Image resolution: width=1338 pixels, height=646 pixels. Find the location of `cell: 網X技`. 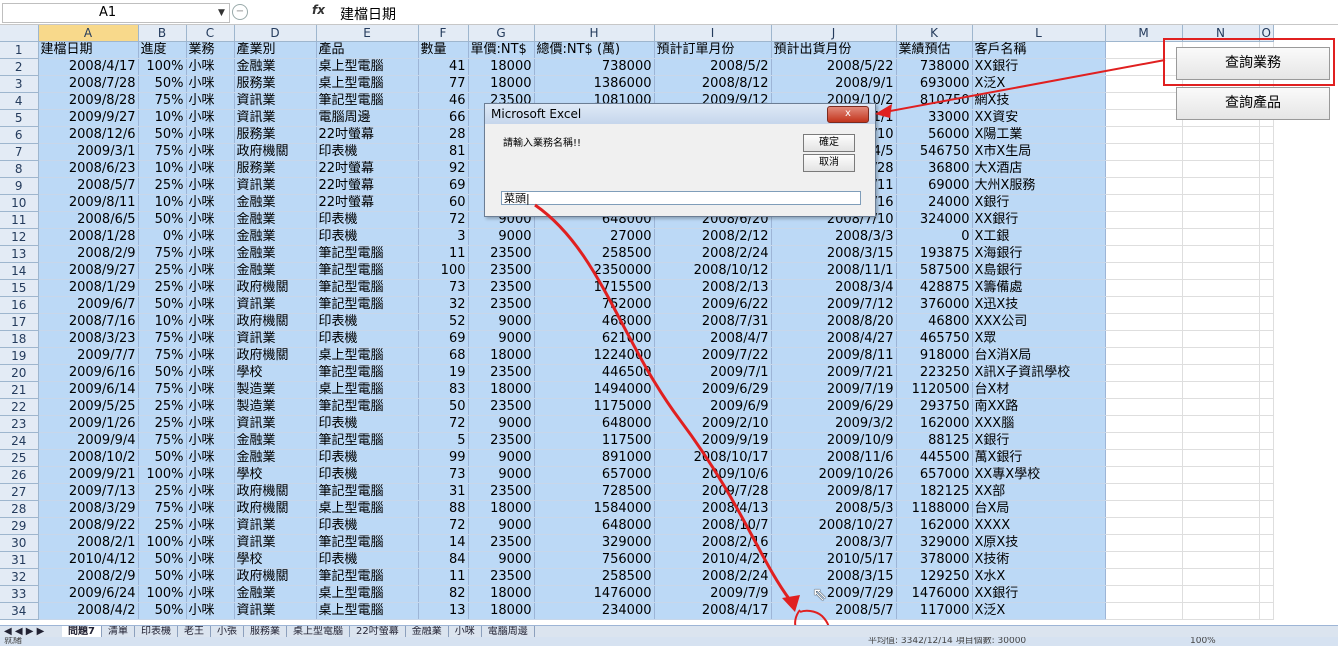

cell: 網X技 is located at coordinates (1039, 101).